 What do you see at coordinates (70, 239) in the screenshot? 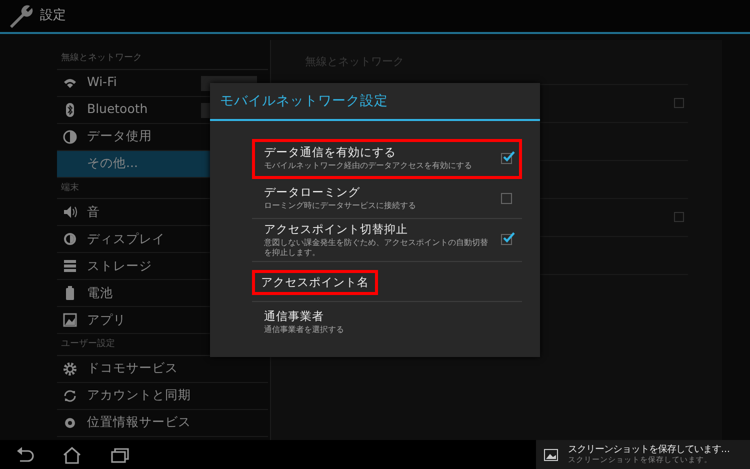
I see `brightness-icon` at bounding box center [70, 239].